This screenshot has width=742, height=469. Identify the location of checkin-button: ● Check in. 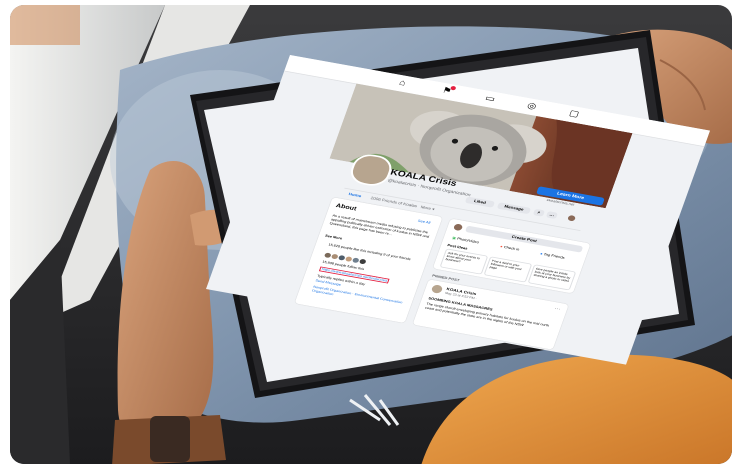
(510, 247).